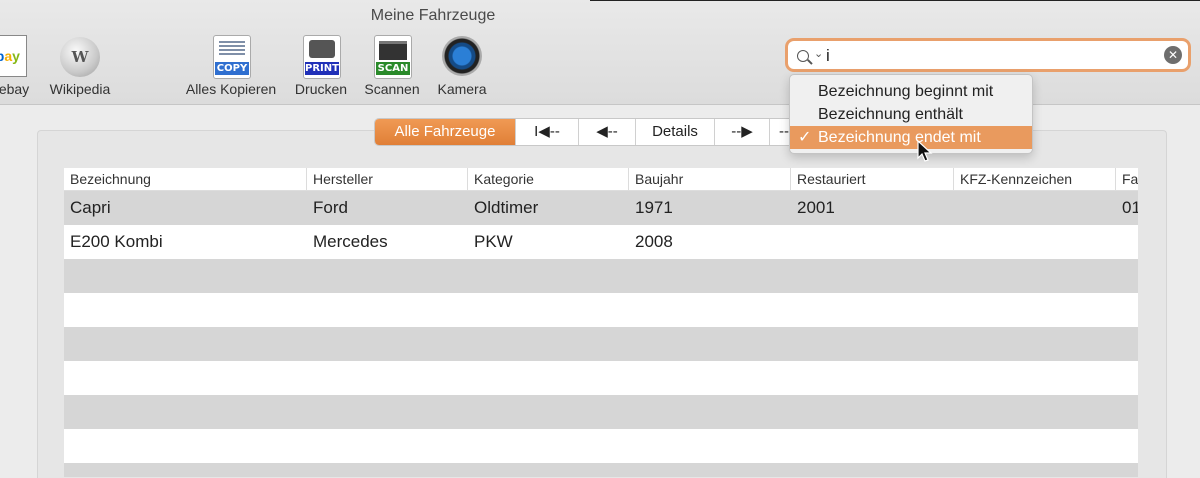  What do you see at coordinates (1130, 207) in the screenshot?
I see `table-cell: 01` at bounding box center [1130, 207].